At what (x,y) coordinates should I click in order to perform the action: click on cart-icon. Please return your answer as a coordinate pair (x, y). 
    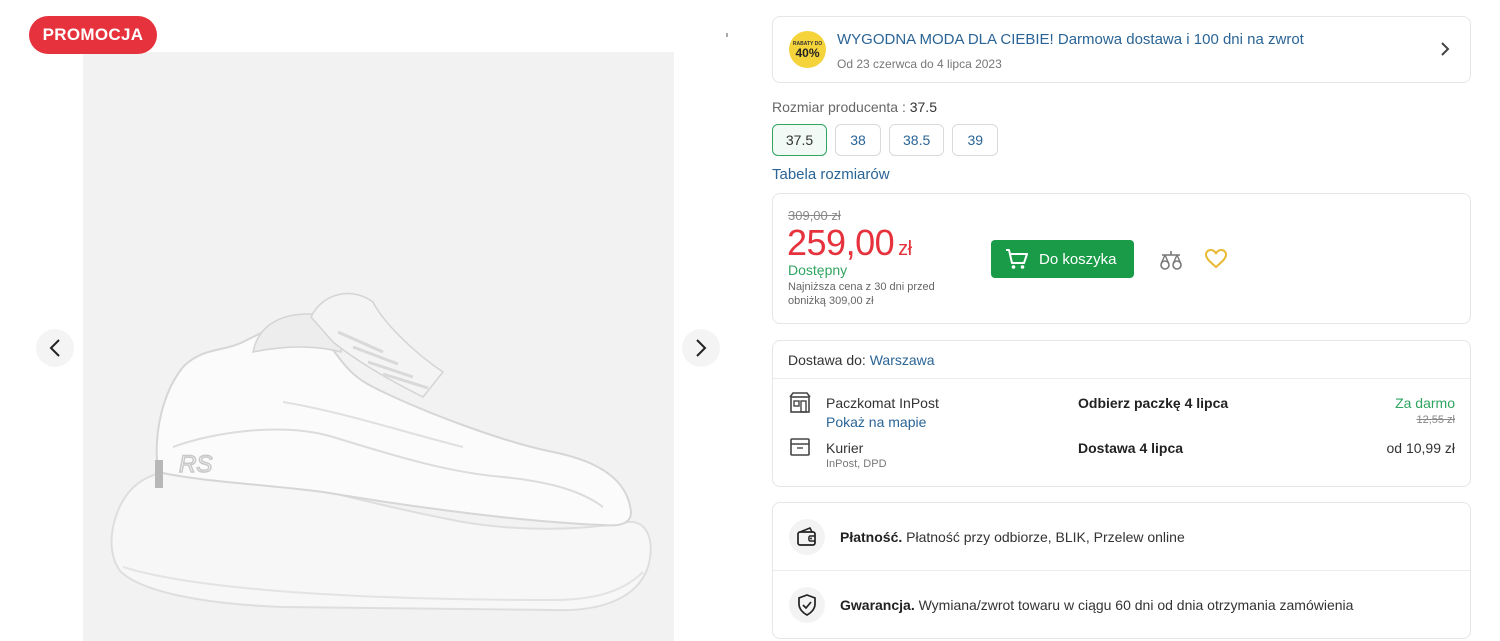
    Looking at the image, I should click on (1017, 259).